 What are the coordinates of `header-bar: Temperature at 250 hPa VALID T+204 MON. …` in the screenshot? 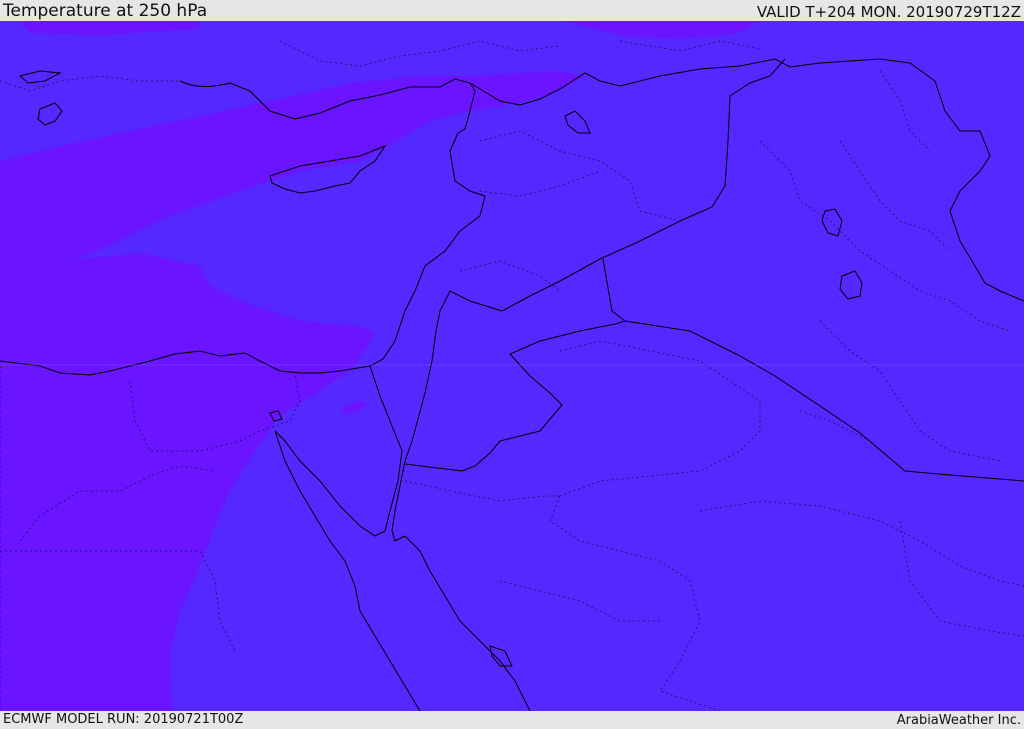 It's located at (512, 10).